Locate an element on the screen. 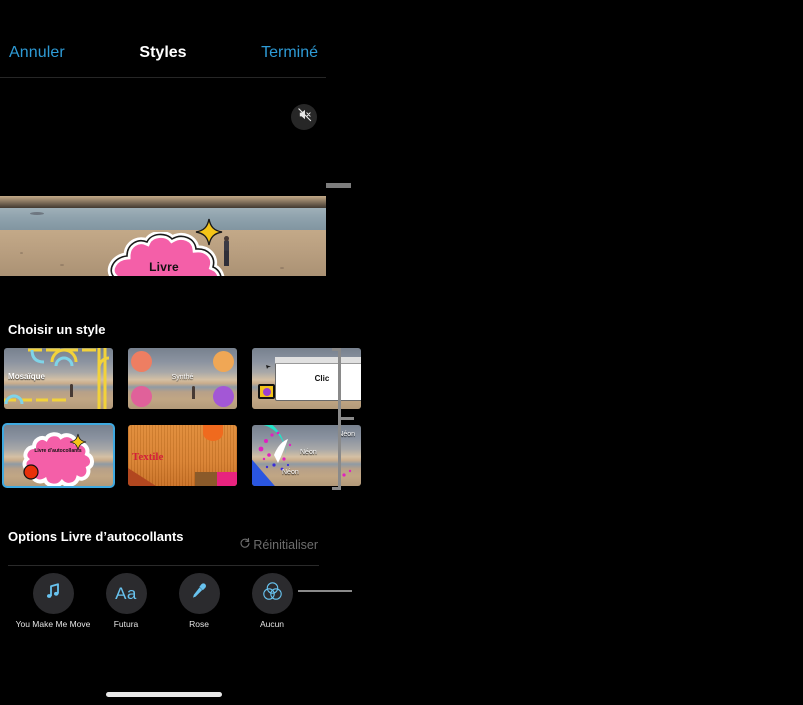 Image resolution: width=803 pixels, height=705 pixels. options-edge-handle is located at coordinates (325, 591).